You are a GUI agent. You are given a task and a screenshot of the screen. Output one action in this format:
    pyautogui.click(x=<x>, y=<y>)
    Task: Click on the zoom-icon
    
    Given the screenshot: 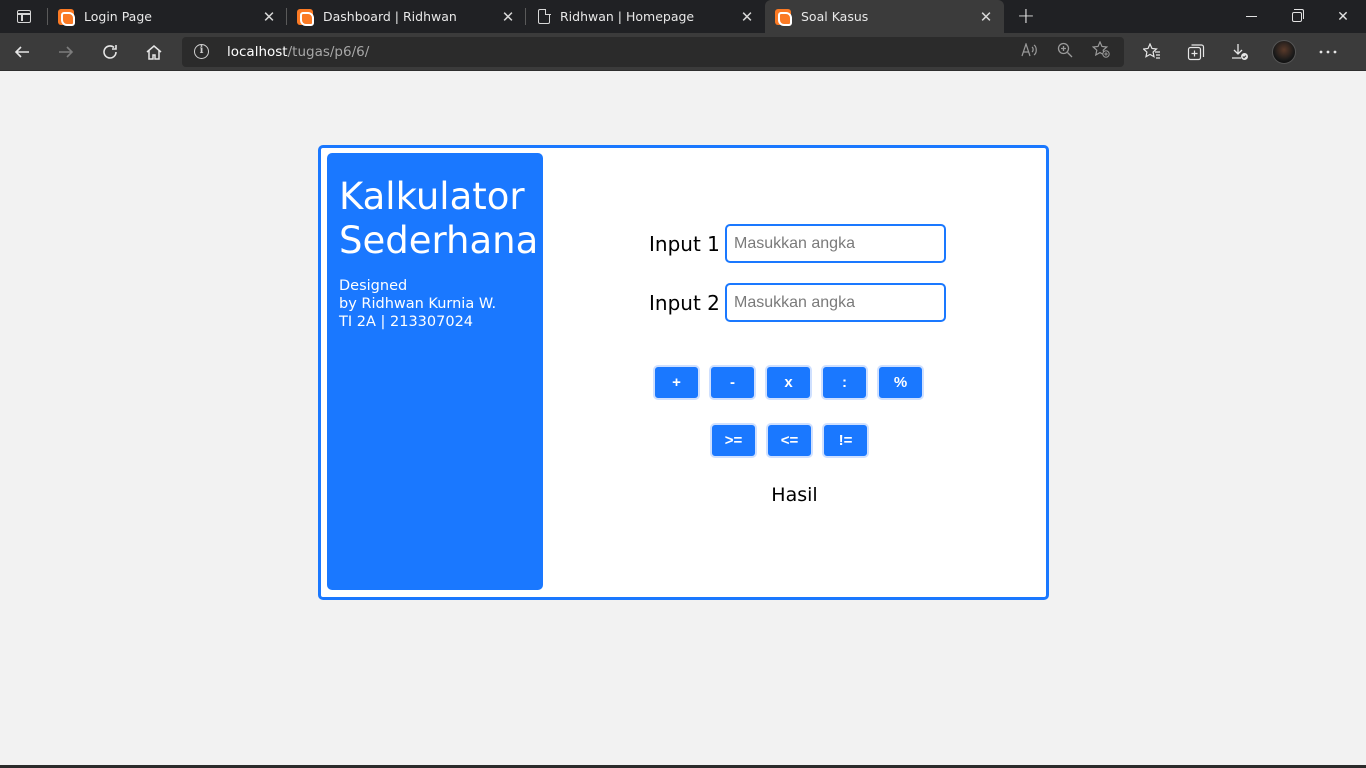 What is the action you would take?
    pyautogui.click(x=1065, y=52)
    